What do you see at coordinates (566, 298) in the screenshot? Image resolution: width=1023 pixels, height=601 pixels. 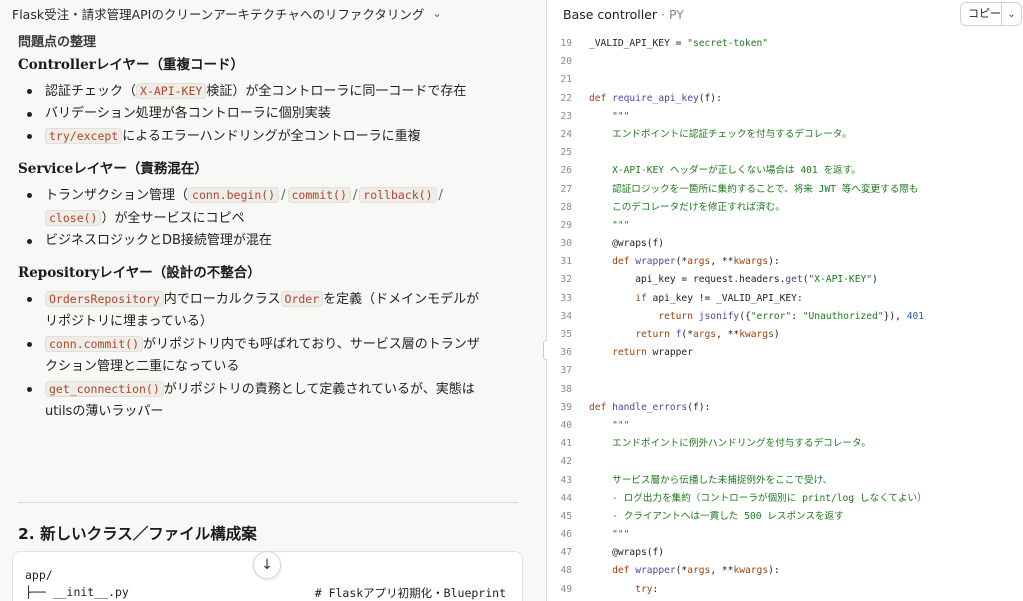 I see `line-number: 33` at bounding box center [566, 298].